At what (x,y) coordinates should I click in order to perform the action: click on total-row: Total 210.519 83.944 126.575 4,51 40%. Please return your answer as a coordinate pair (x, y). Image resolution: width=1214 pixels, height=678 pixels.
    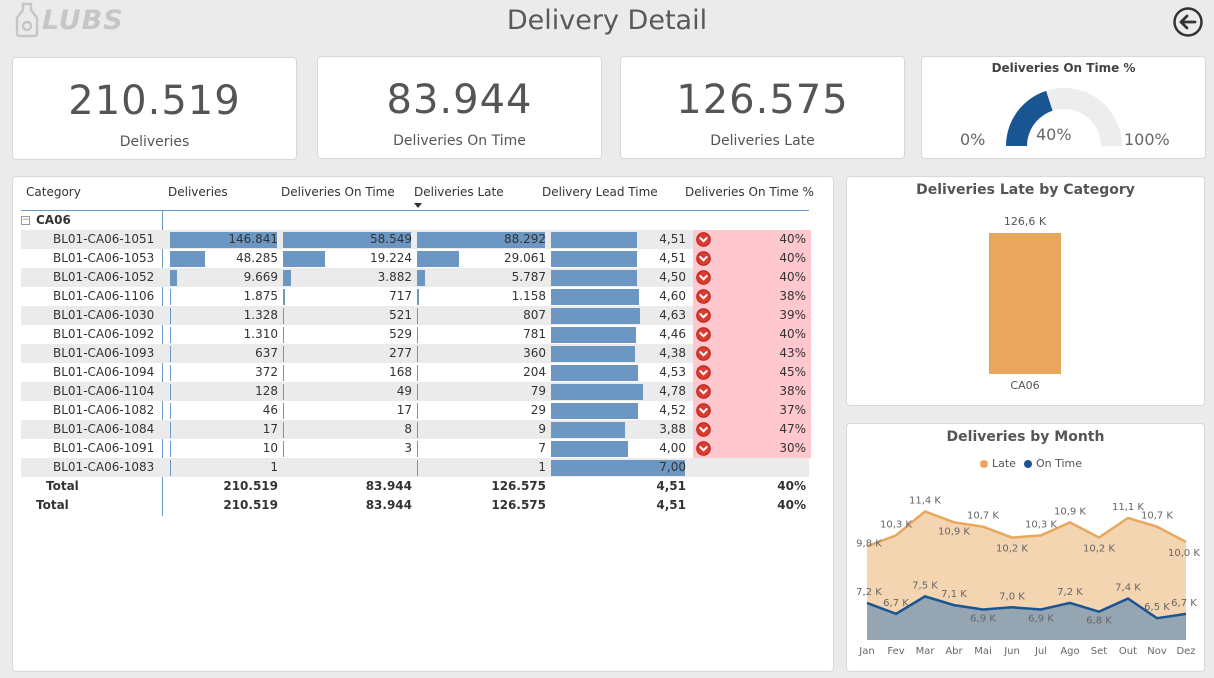
    Looking at the image, I should click on (415, 505).